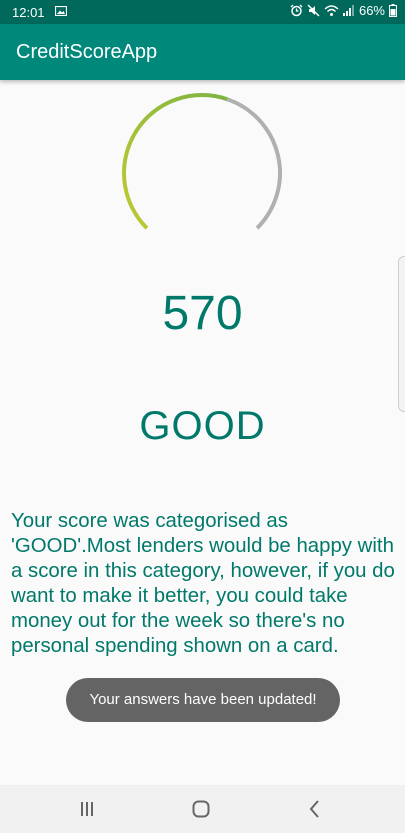  What do you see at coordinates (87, 809) in the screenshot?
I see `recent-apps-icon` at bounding box center [87, 809].